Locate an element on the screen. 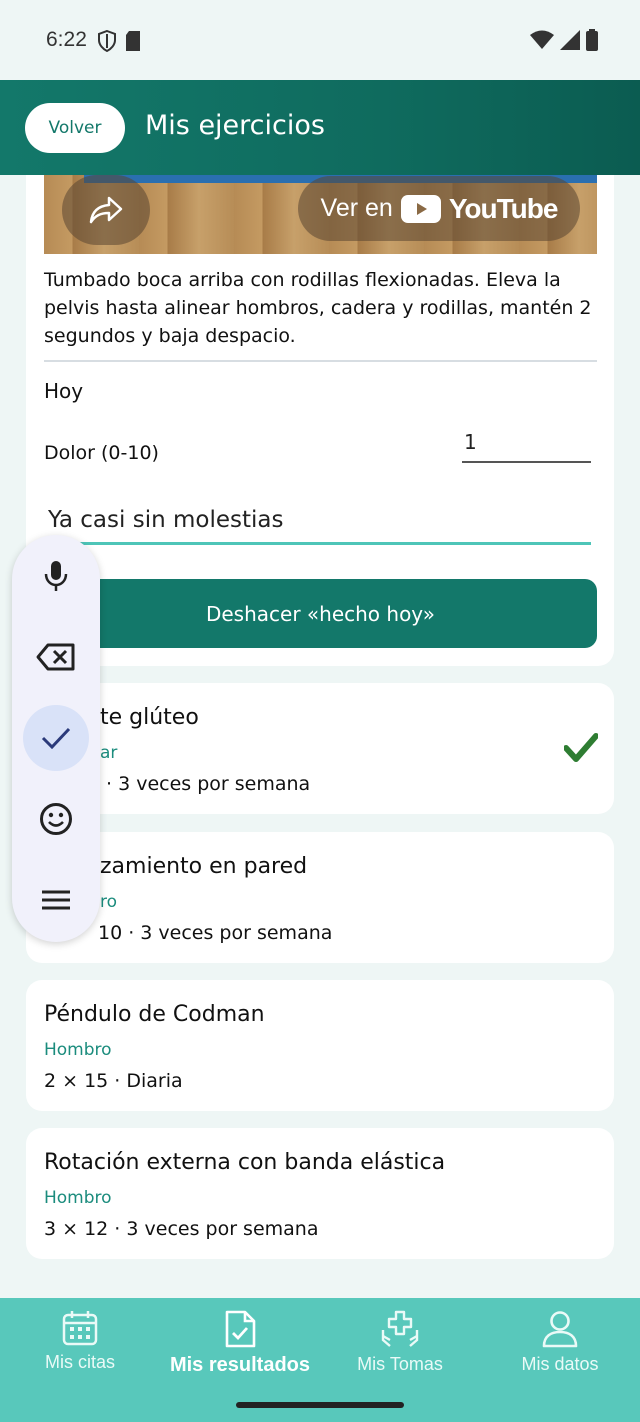  exercise-title: te glúteo is located at coordinates (149, 717).